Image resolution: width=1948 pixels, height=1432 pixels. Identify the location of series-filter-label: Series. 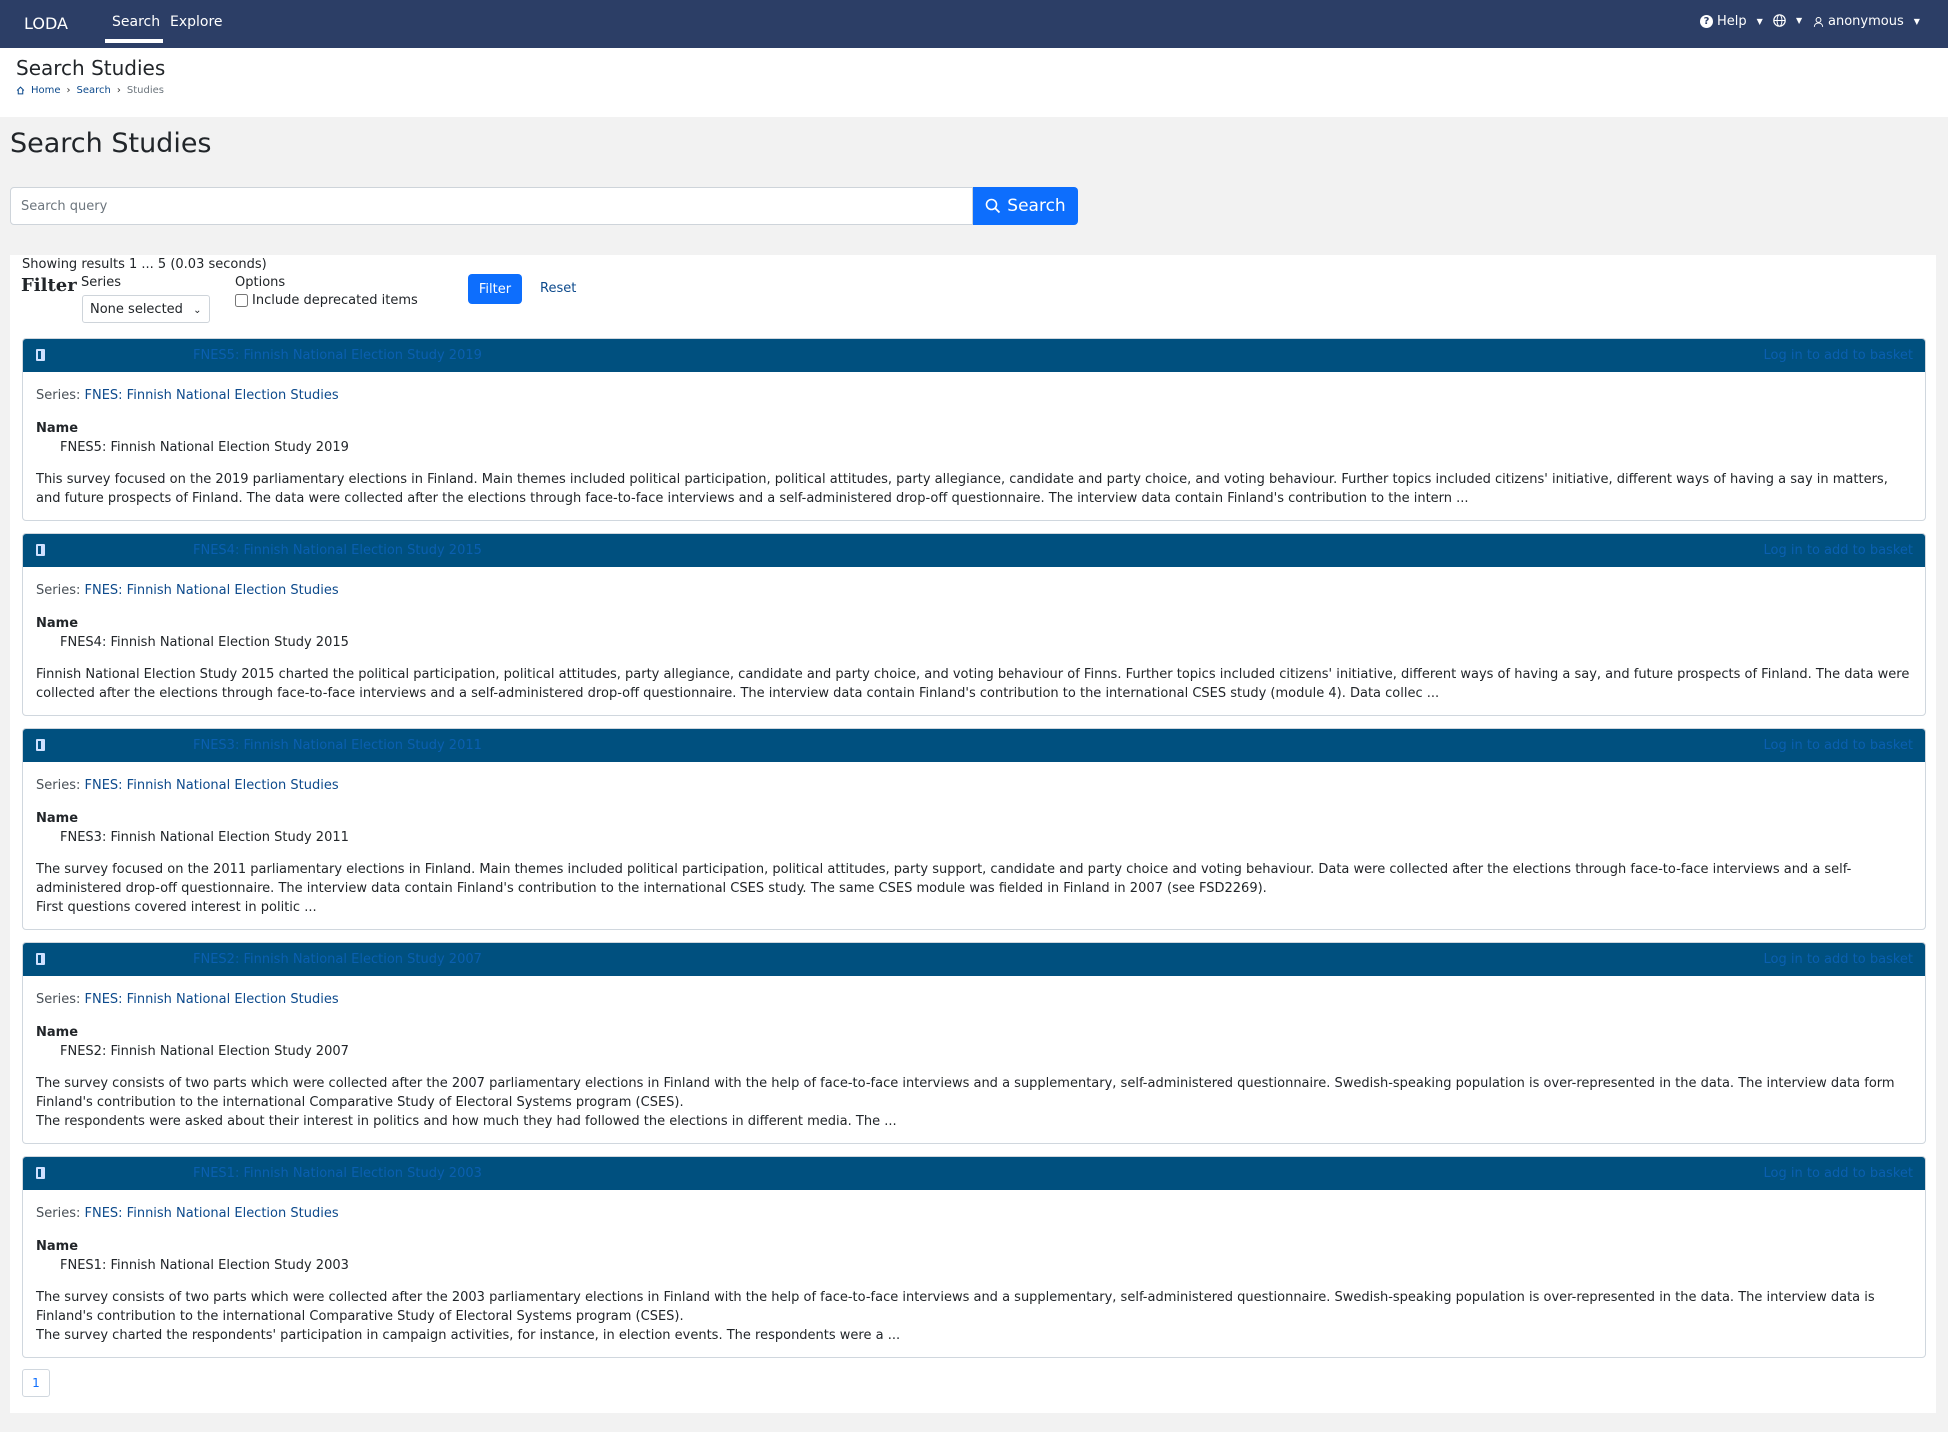
(101, 282).